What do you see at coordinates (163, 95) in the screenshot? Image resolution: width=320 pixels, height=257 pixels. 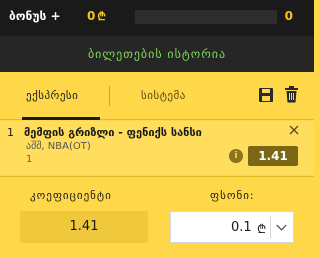 I see `tab-system: სისტემა` at bounding box center [163, 95].